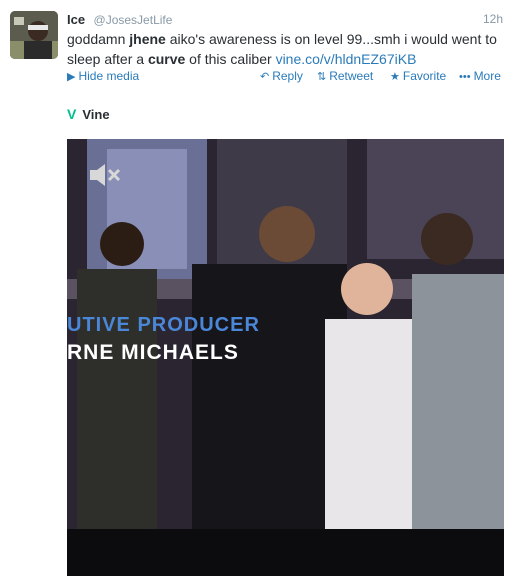  I want to click on hashtag-term: jhene, so click(147, 39).